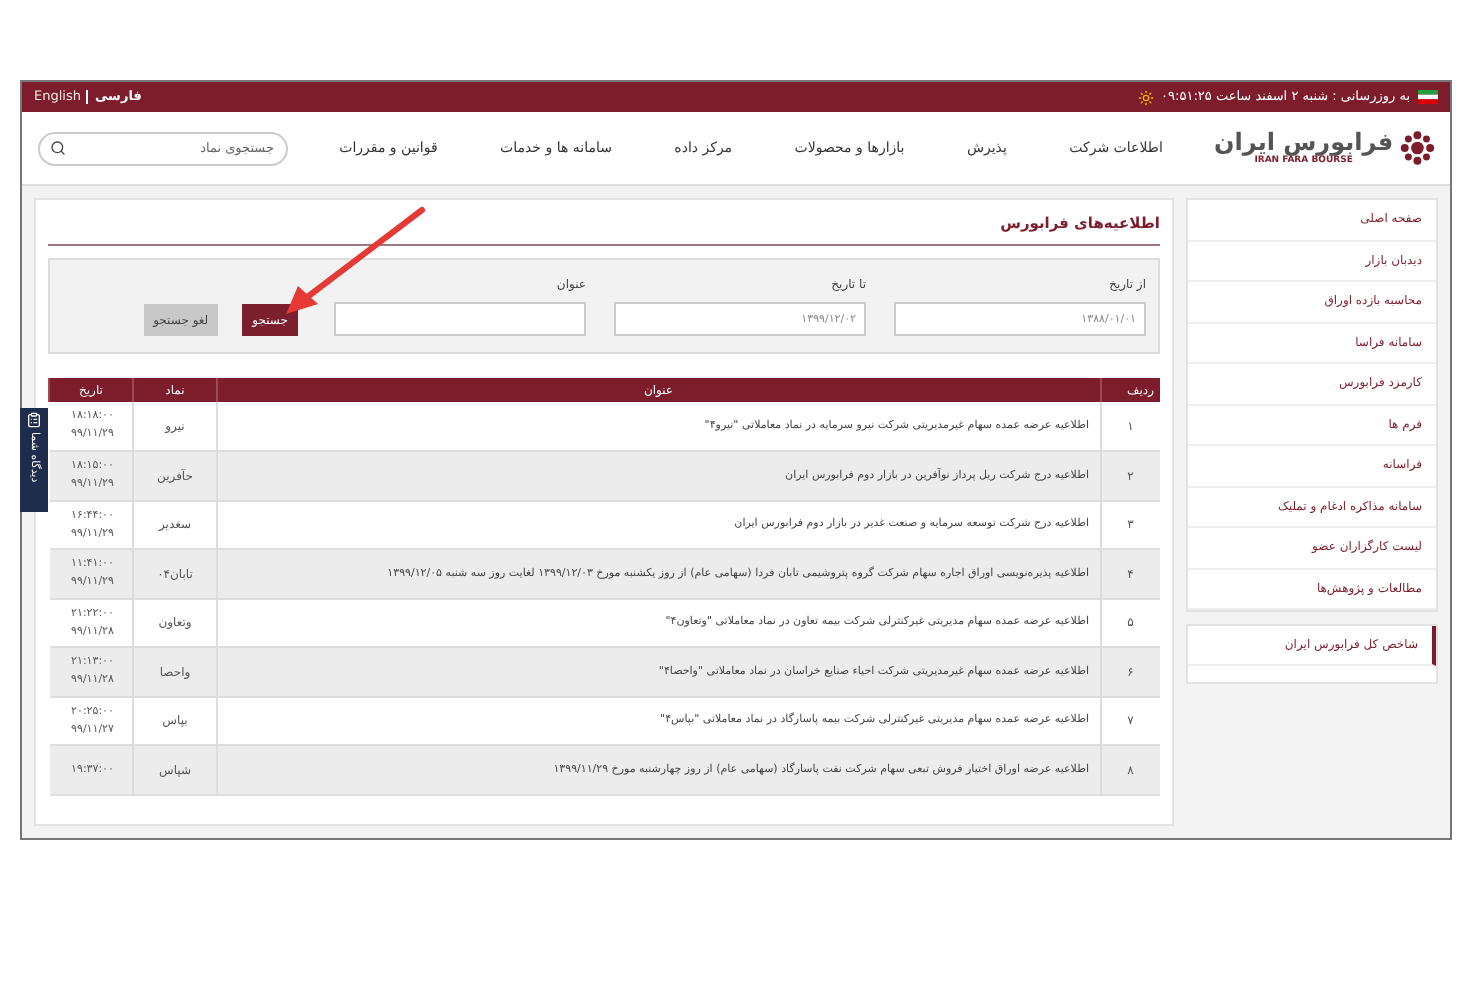  What do you see at coordinates (34, 420) in the screenshot?
I see `clipboard-icon` at bounding box center [34, 420].